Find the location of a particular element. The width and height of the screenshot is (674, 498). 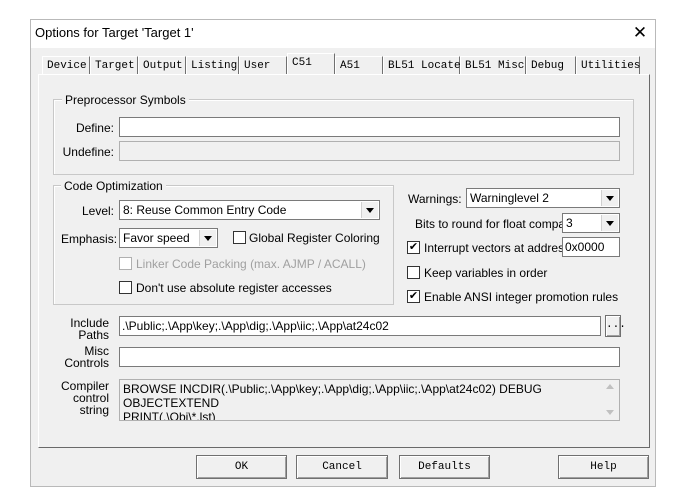

tab-output: Output is located at coordinates (162, 65).